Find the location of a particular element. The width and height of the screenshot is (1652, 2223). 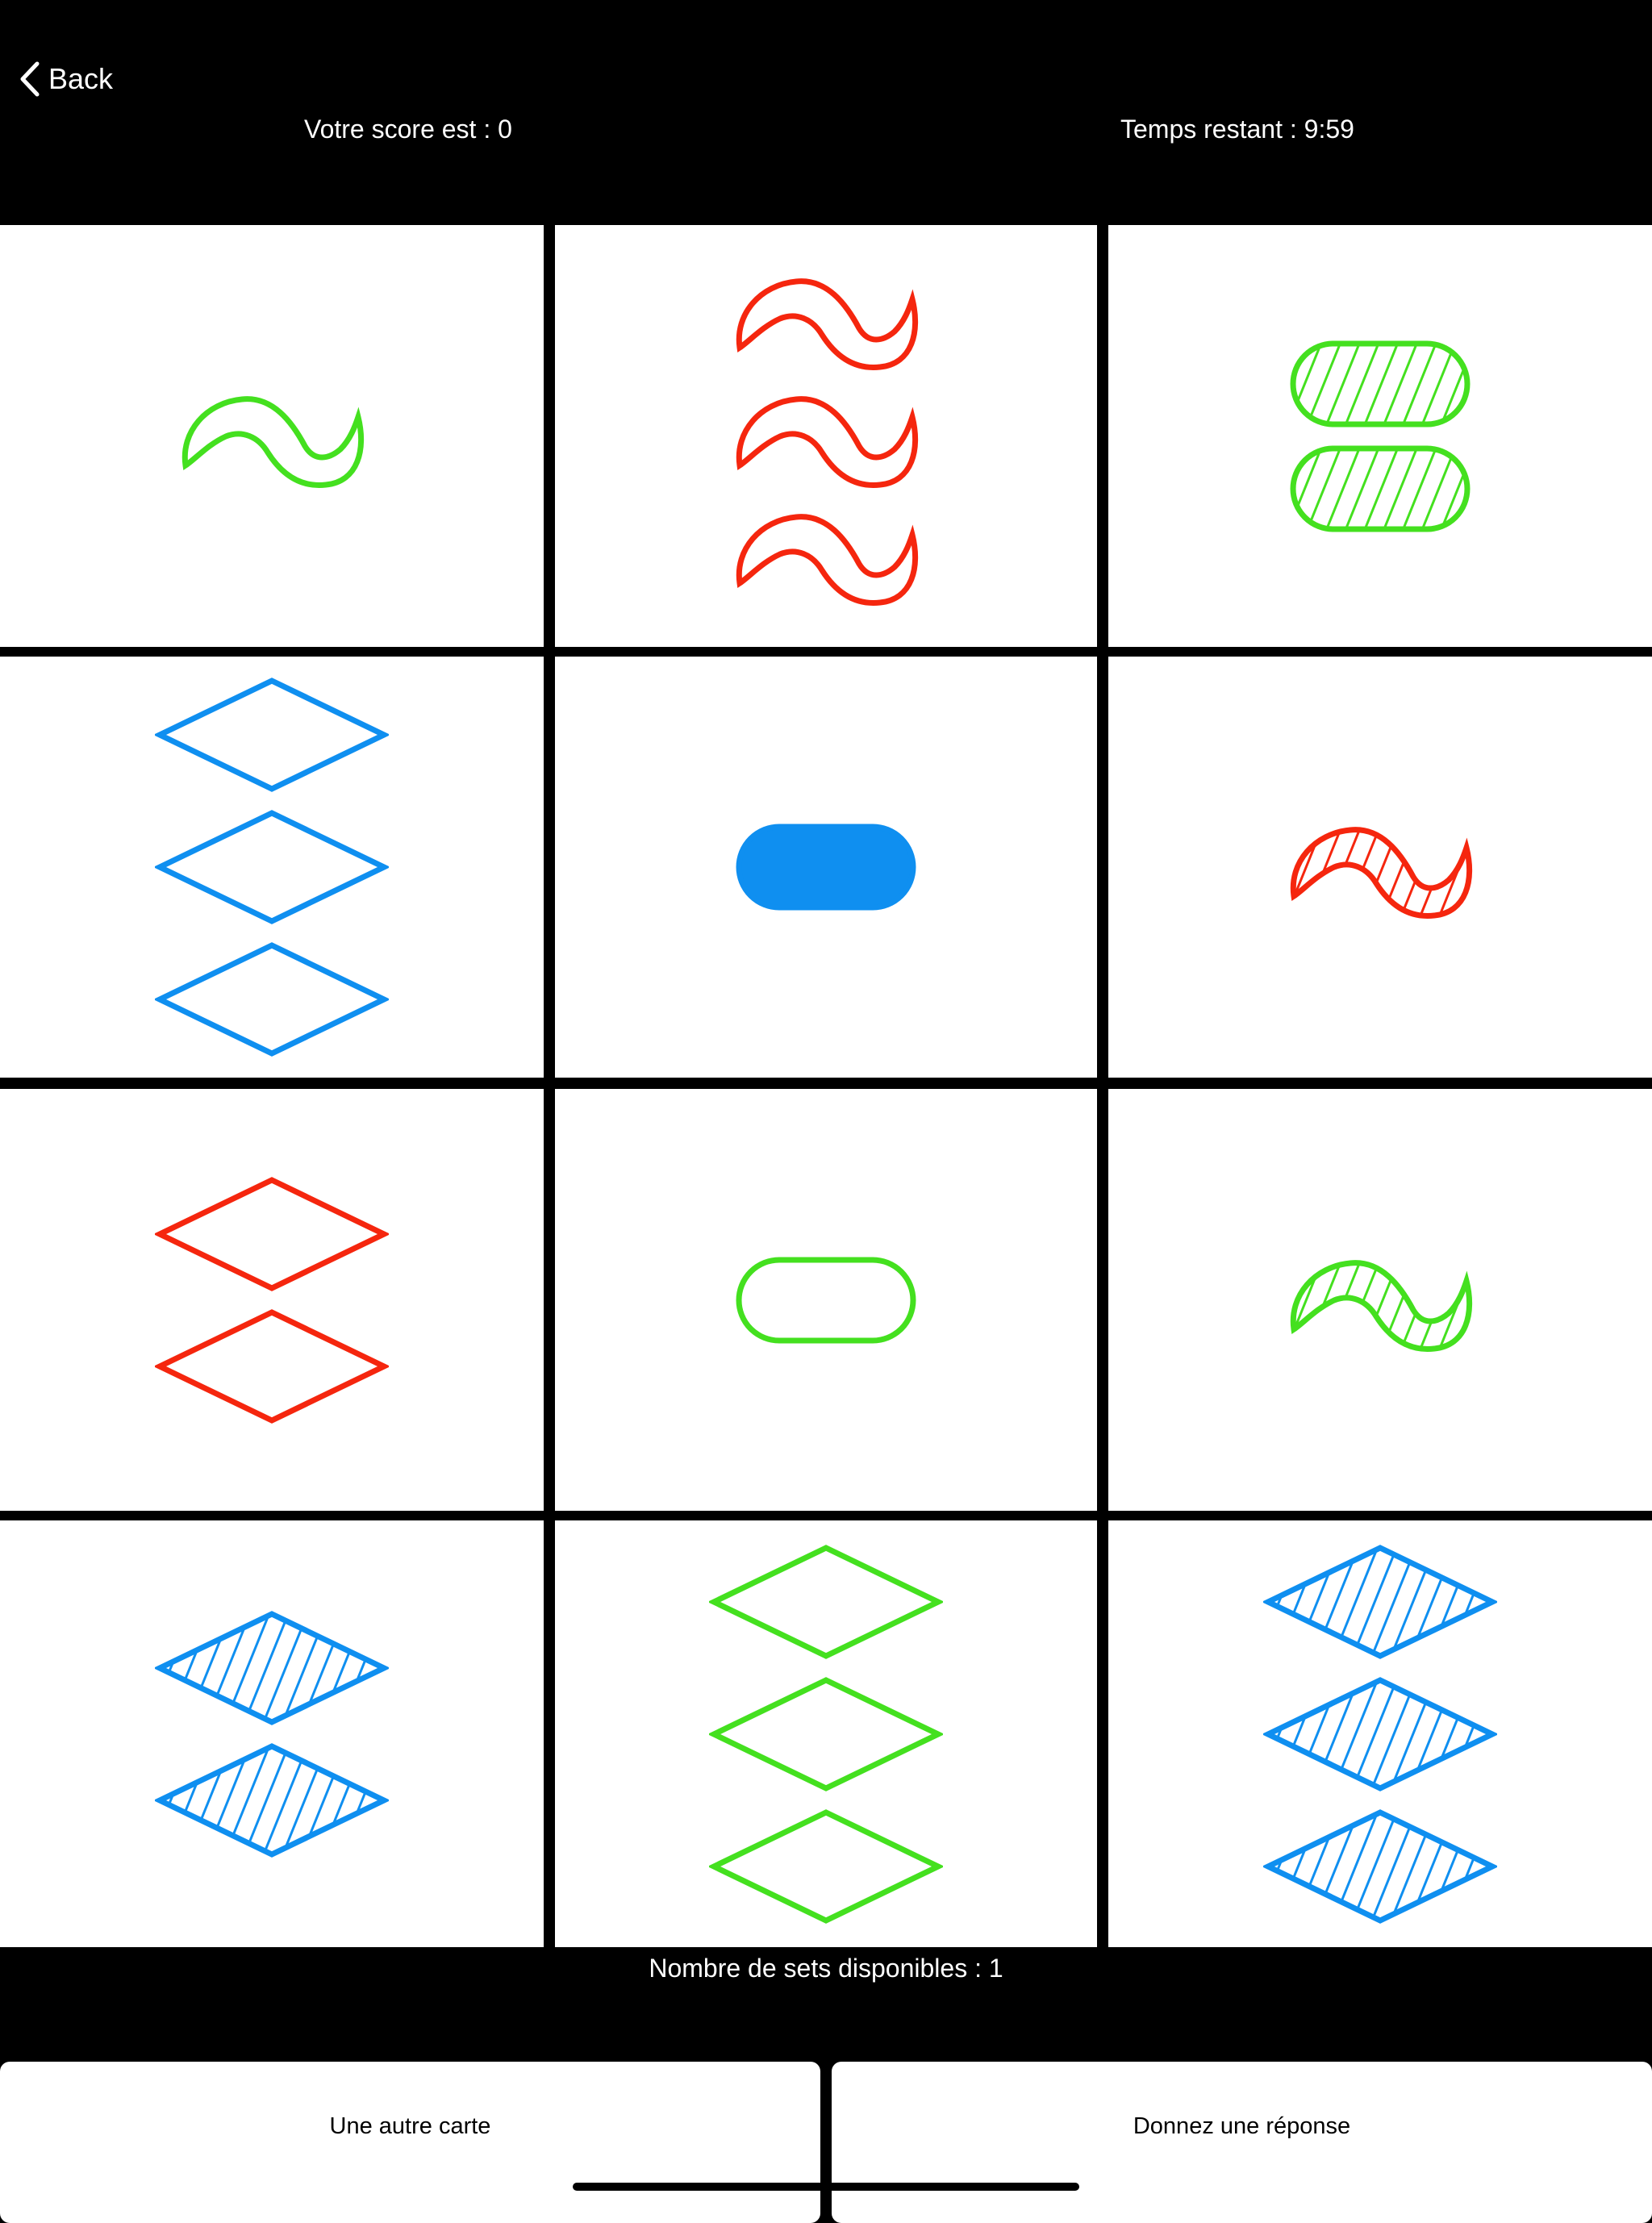

give-answer-button: Donnez une réponse is located at coordinates (1242, 2142).